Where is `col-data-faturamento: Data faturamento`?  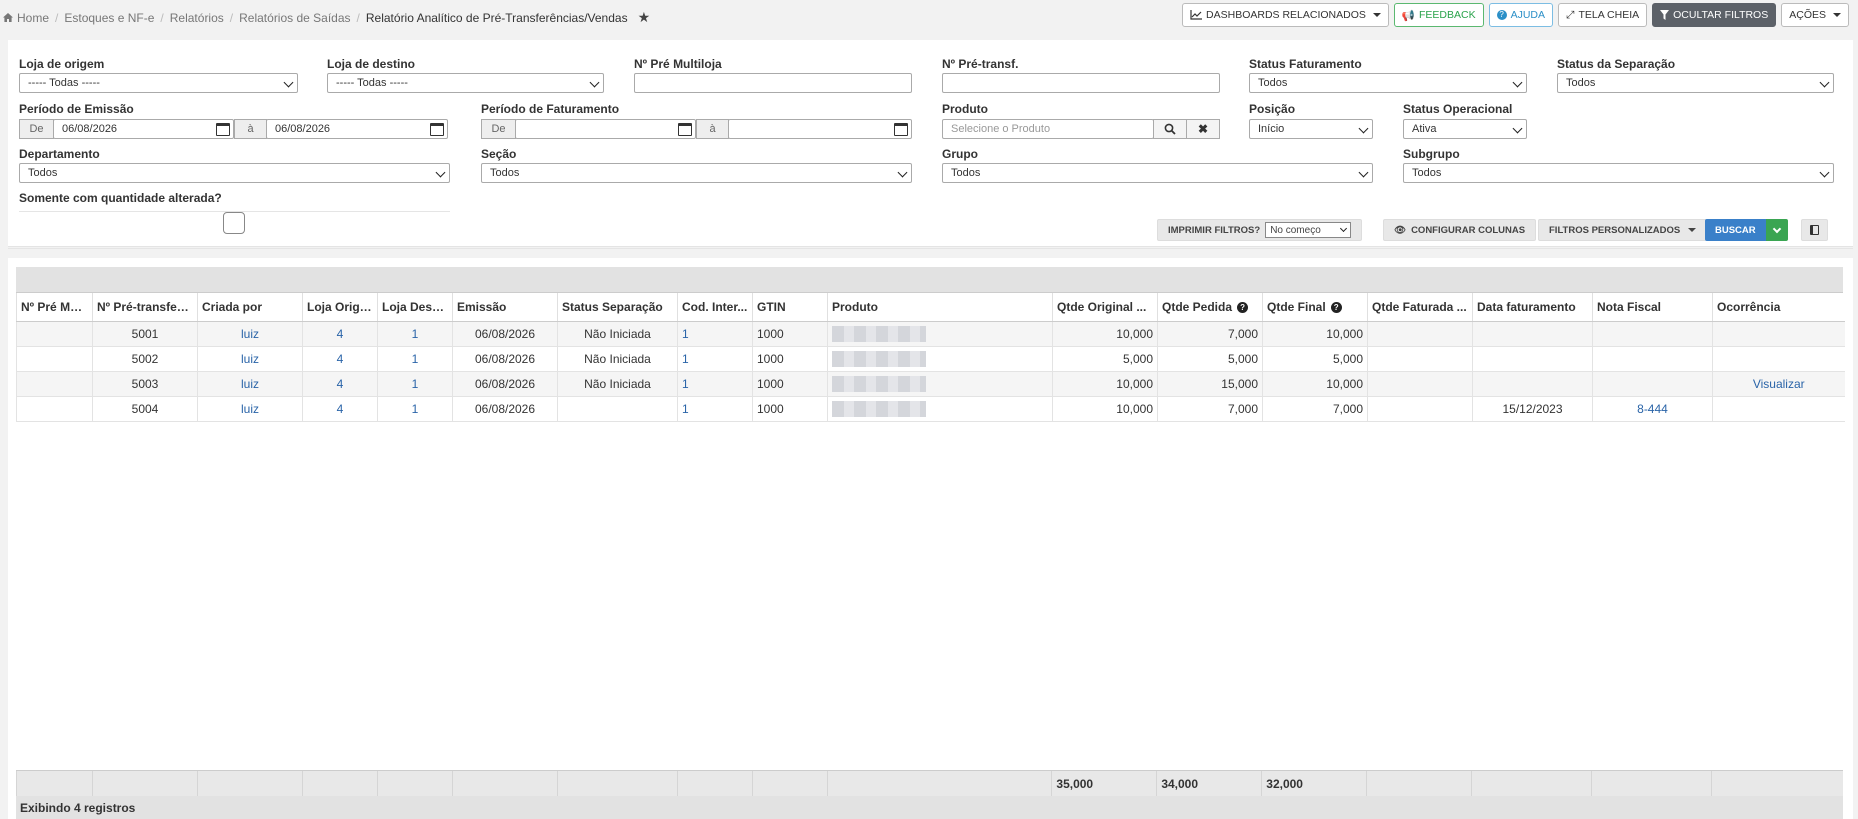
col-data-faturamento: Data faturamento is located at coordinates (1532, 307).